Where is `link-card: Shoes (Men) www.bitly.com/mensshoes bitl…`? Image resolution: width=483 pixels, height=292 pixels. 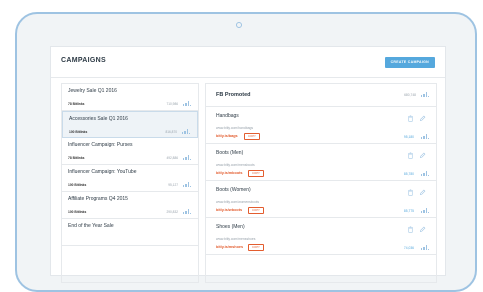
link-card: Shoes (Men) www.bitly.com/mensshoes bitl… is located at coordinates (321, 236).